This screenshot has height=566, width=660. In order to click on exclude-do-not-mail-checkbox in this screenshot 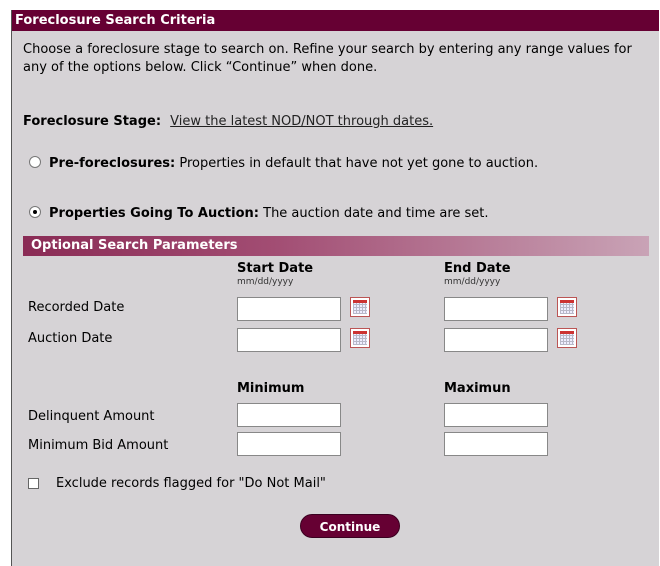, I will do `click(33, 483)`.